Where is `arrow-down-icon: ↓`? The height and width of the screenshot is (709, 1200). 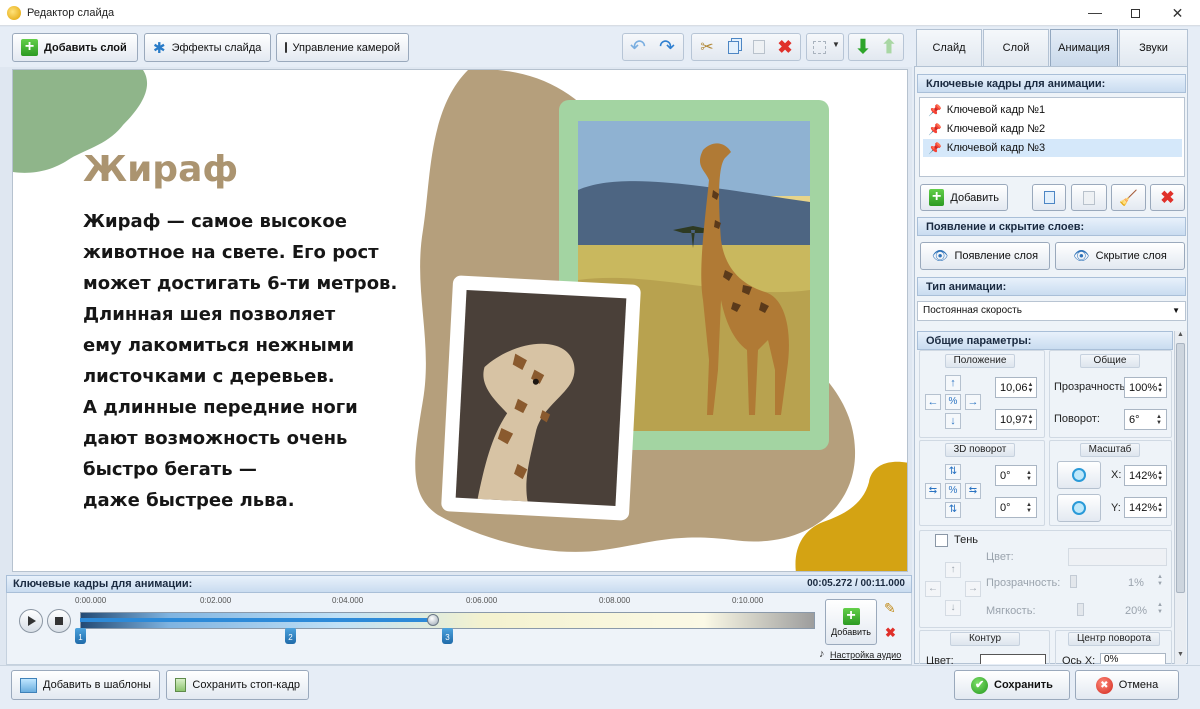 arrow-down-icon: ↓ is located at coordinates (953, 421).